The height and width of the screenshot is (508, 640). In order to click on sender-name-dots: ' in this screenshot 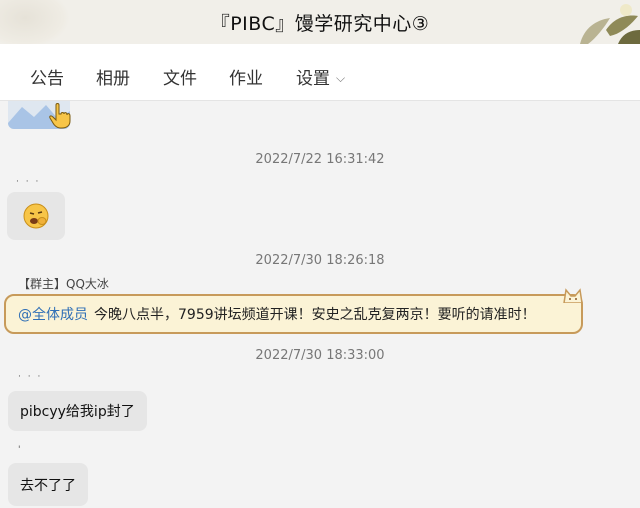, I will do `click(20, 450)`.